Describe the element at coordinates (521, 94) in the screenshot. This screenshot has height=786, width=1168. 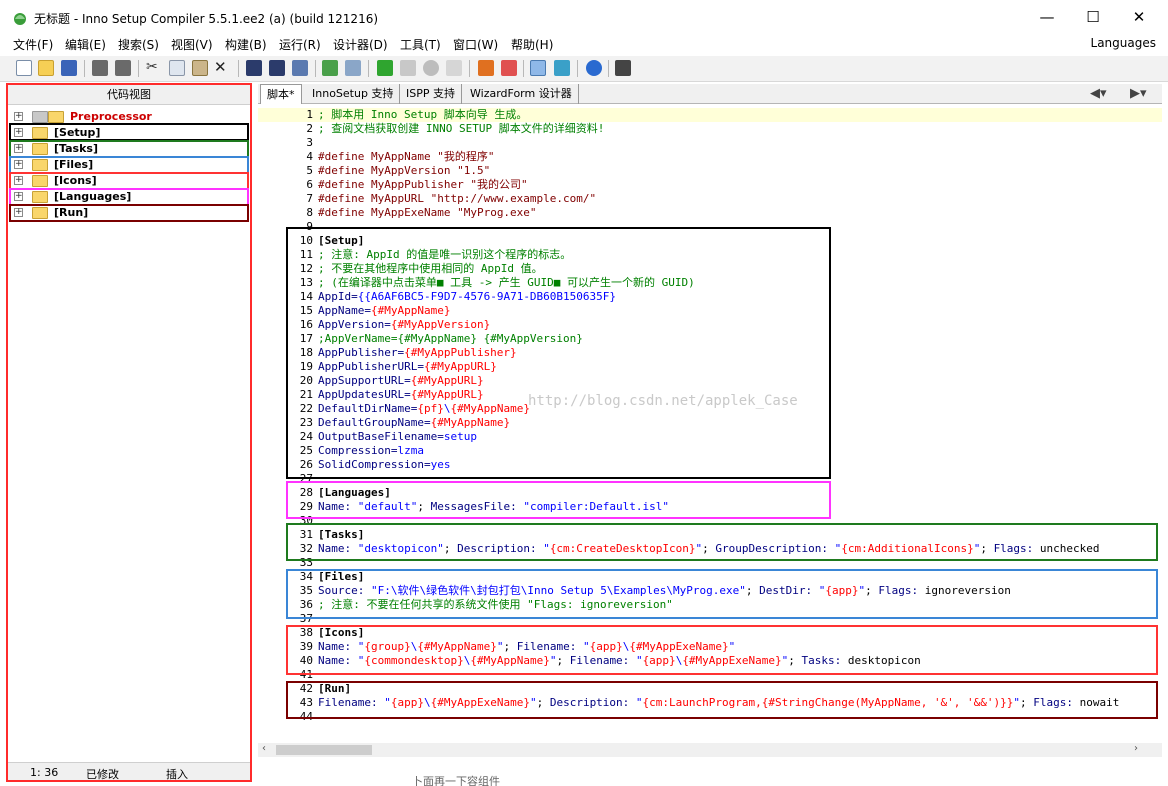
I see `tab-wizardform-designer: WizardForm 设计器` at that location.